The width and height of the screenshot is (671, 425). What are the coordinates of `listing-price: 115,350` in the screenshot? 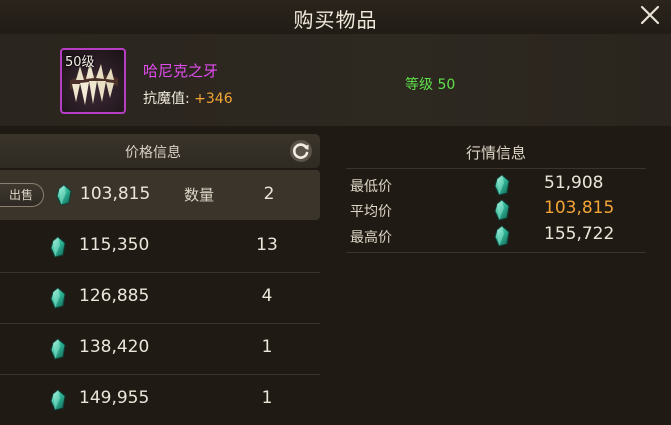 It's located at (114, 245).